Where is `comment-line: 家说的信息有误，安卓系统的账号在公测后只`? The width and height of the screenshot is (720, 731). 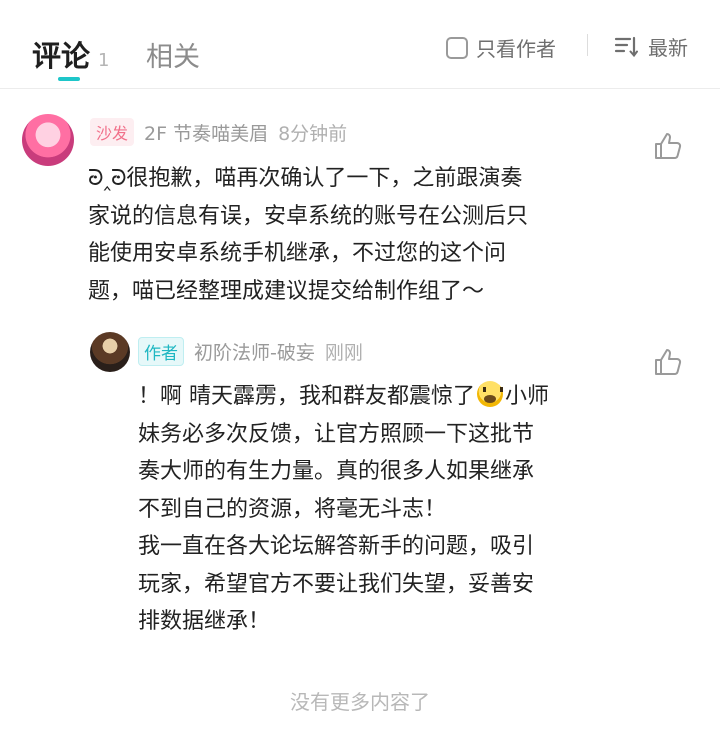 comment-line: 家说的信息有误，安卓系统的账号在公测后只 is located at coordinates (308, 216).